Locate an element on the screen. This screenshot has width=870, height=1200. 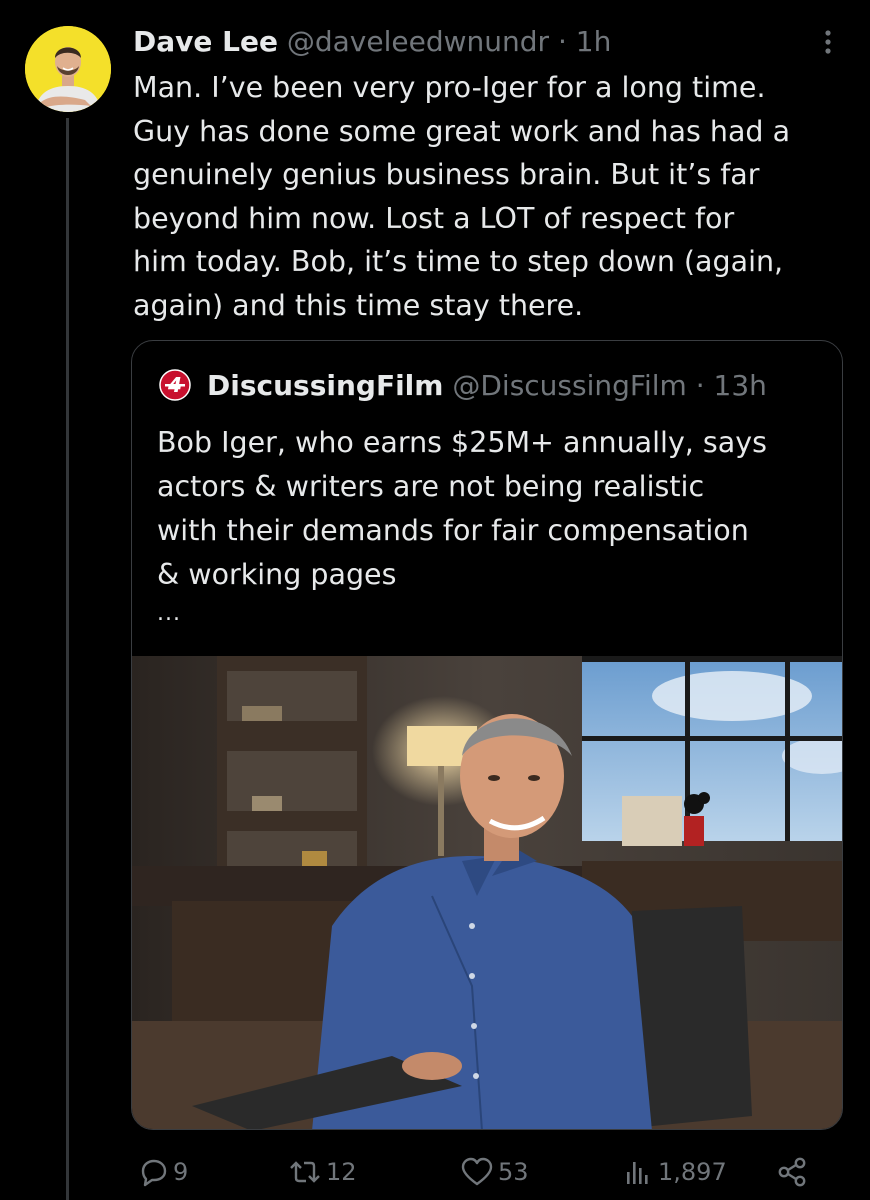
views-icon is located at coordinates (637, 1173).